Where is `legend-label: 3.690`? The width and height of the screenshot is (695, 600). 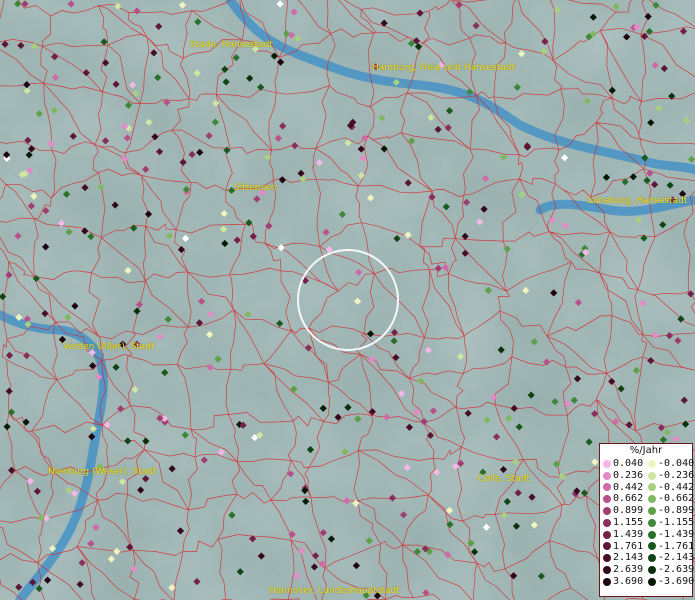 legend-label: 3.690 is located at coordinates (628, 581).